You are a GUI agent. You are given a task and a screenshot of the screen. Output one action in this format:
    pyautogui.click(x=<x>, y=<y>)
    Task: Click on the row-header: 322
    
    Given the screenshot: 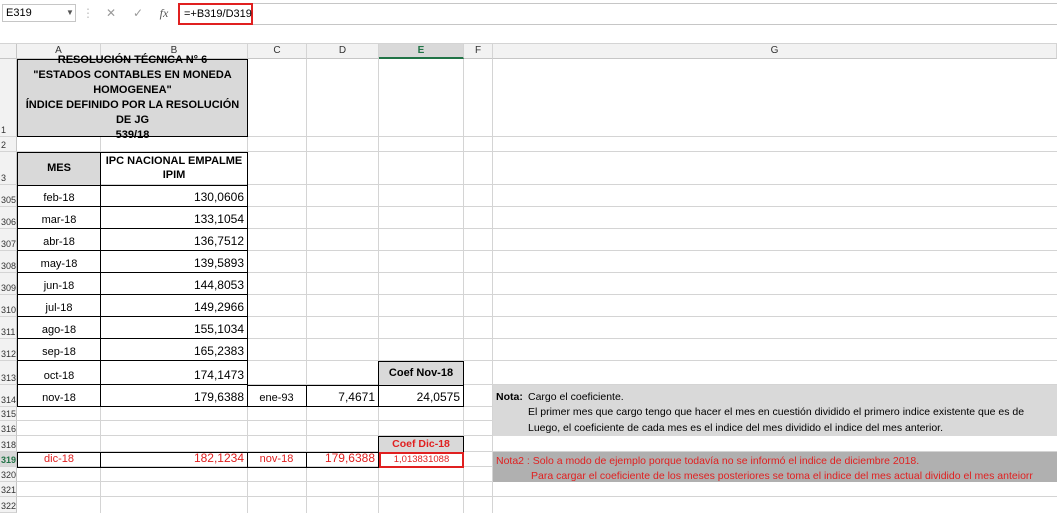 What is the action you would take?
    pyautogui.click(x=8, y=505)
    